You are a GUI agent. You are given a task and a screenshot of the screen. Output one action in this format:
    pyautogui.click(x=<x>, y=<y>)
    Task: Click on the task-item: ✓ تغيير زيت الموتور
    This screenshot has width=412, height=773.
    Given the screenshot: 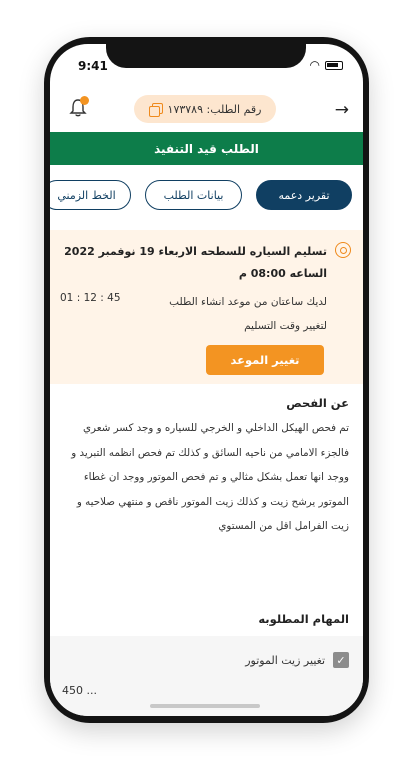 What is the action you would take?
    pyautogui.click(x=297, y=660)
    